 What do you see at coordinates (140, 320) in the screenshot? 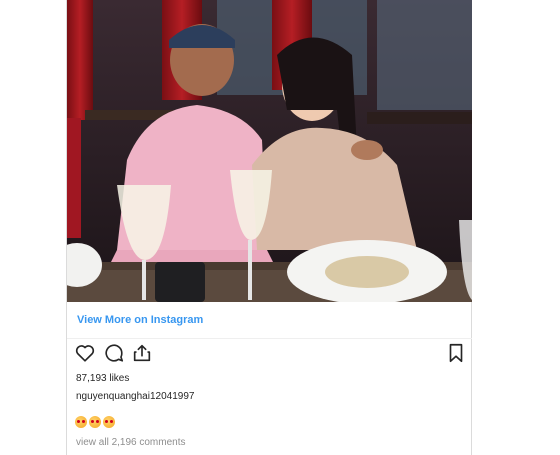
I see `view-more-link: View More on Instagram` at bounding box center [140, 320].